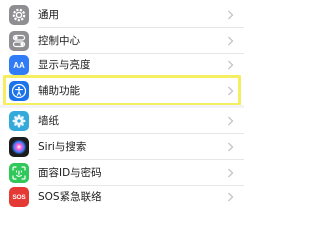 This screenshot has height=240, width=320. I want to click on toggles-icon, so click(19, 41).